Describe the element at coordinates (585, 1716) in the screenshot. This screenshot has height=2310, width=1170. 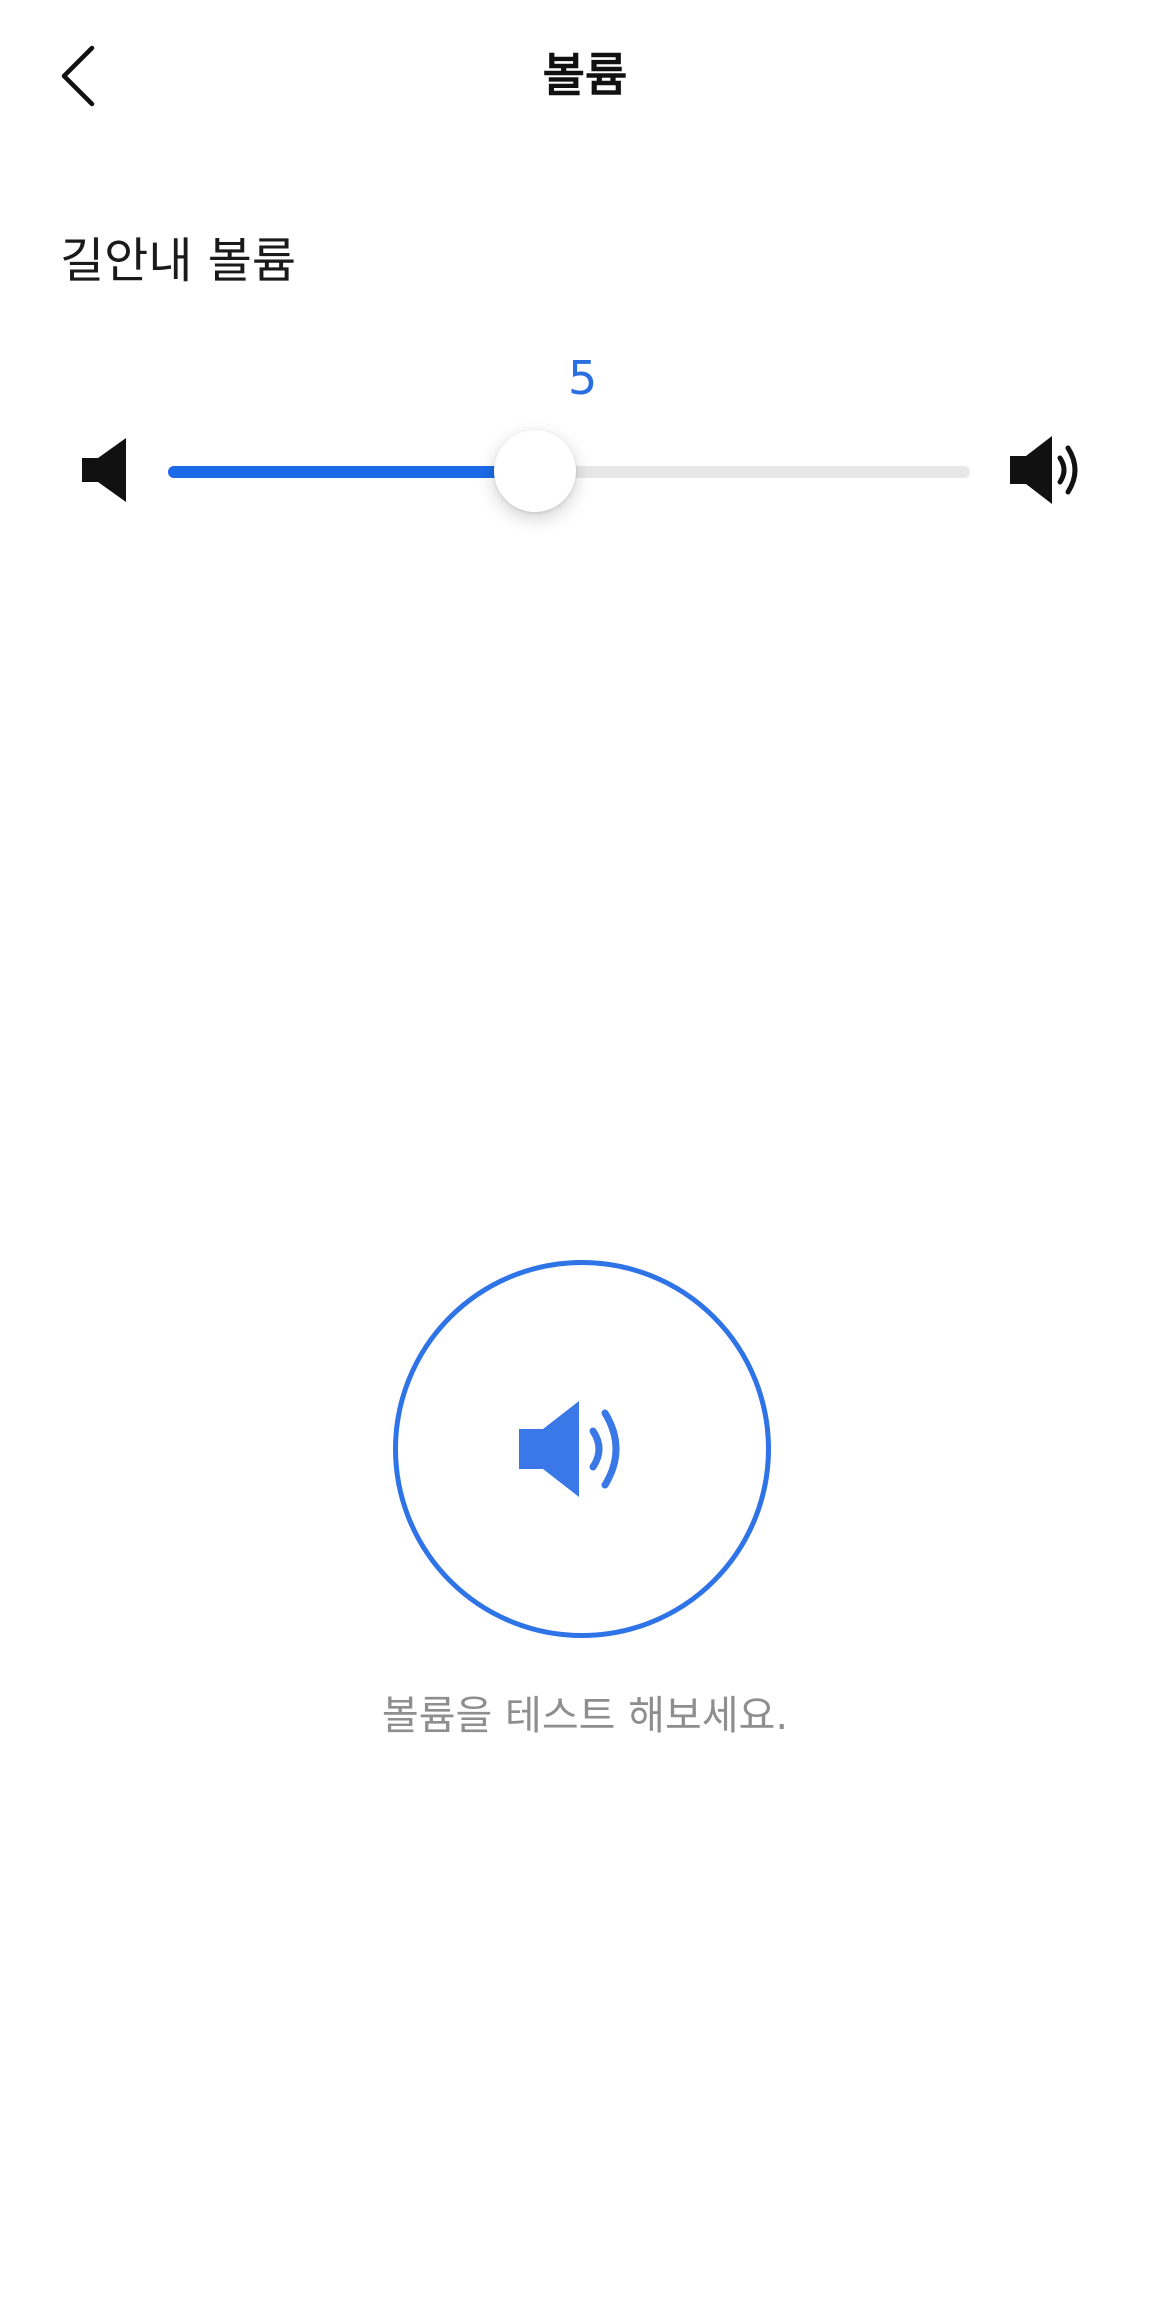
I see `volume-test-hint: 볼륨을 테스트 해보세요.` at that location.